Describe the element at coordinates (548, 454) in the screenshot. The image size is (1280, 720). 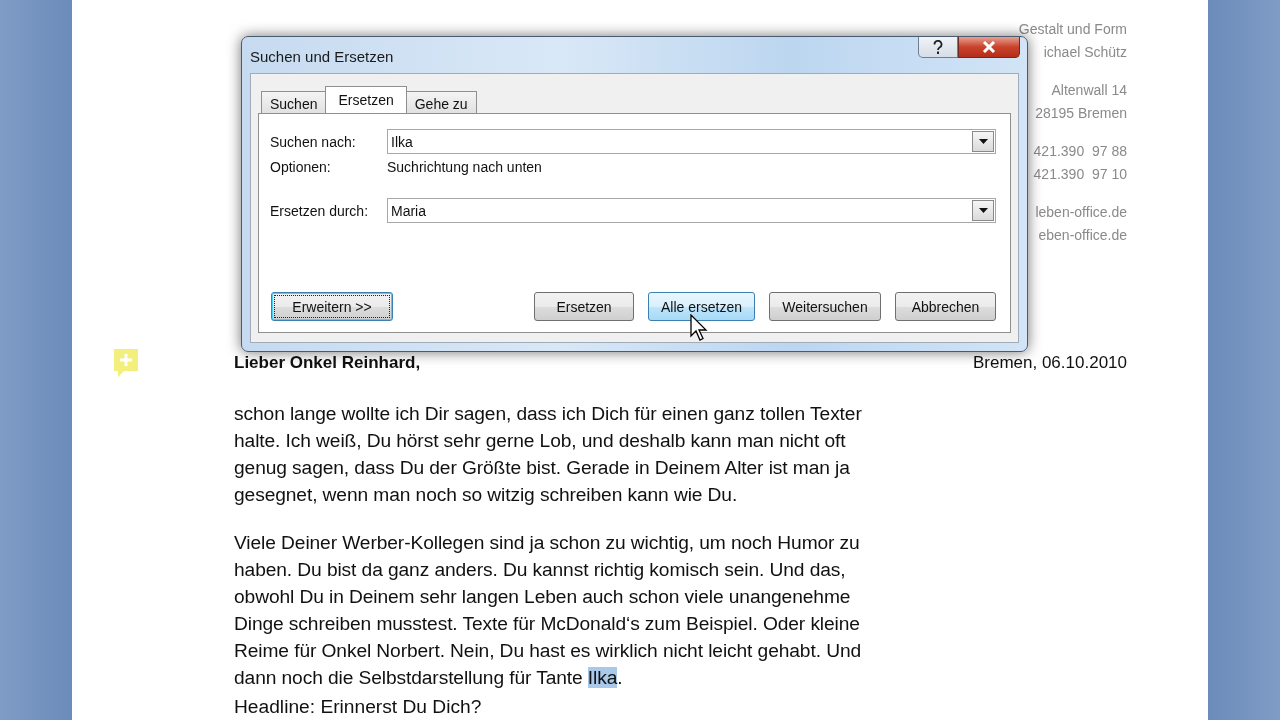
I see `body-paragraph: schon lange wollte ich Dir sagen, dass ich Dich für einen ganz tollen Texter halte. Ich weiß, Du hörst sehr gerne Lob, und deshalb kann man nicht oft genug sagen, dass Du der Größte bist. Gerade in Deinem Alter ist man ja gesegnet, wenn man noch so witzig schreiben kann wie Du.` at that location.